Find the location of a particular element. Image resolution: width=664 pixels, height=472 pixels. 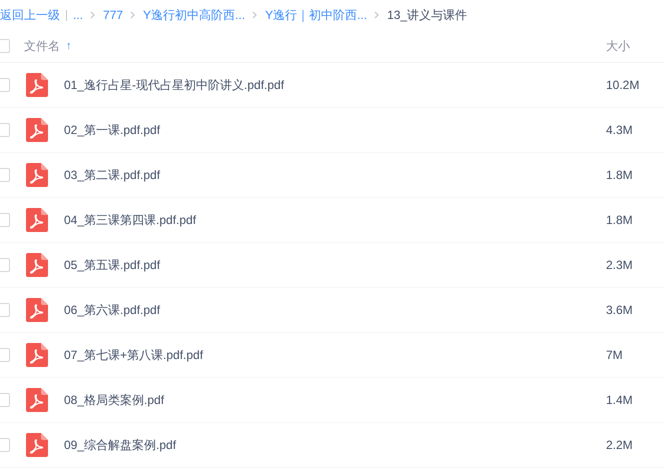

file-name: 06_第六课.pdf.pdf is located at coordinates (112, 310).